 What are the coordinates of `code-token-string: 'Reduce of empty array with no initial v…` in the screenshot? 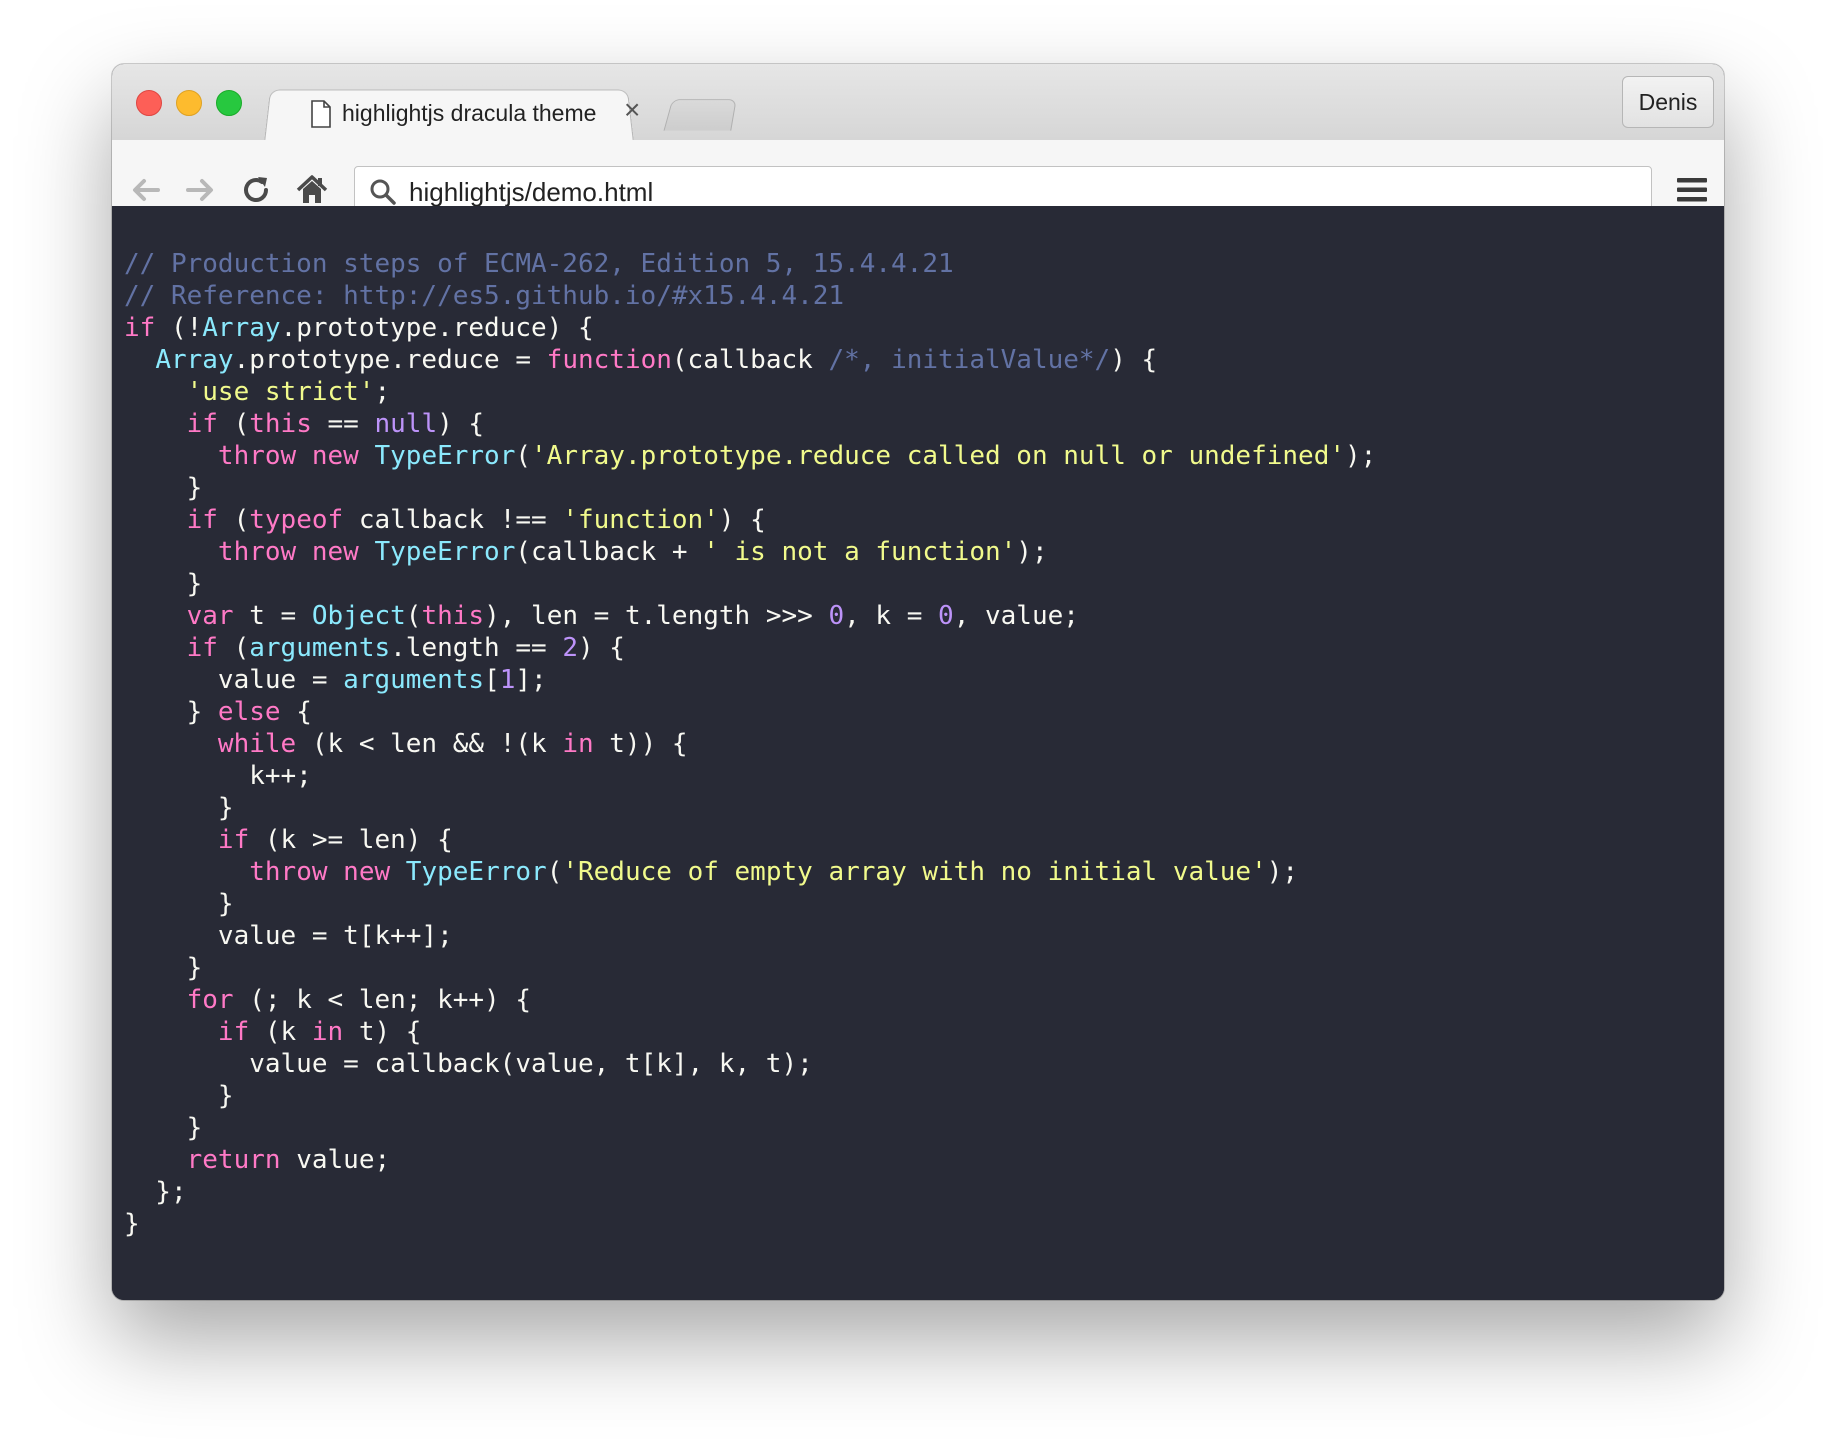 It's located at (914, 872).